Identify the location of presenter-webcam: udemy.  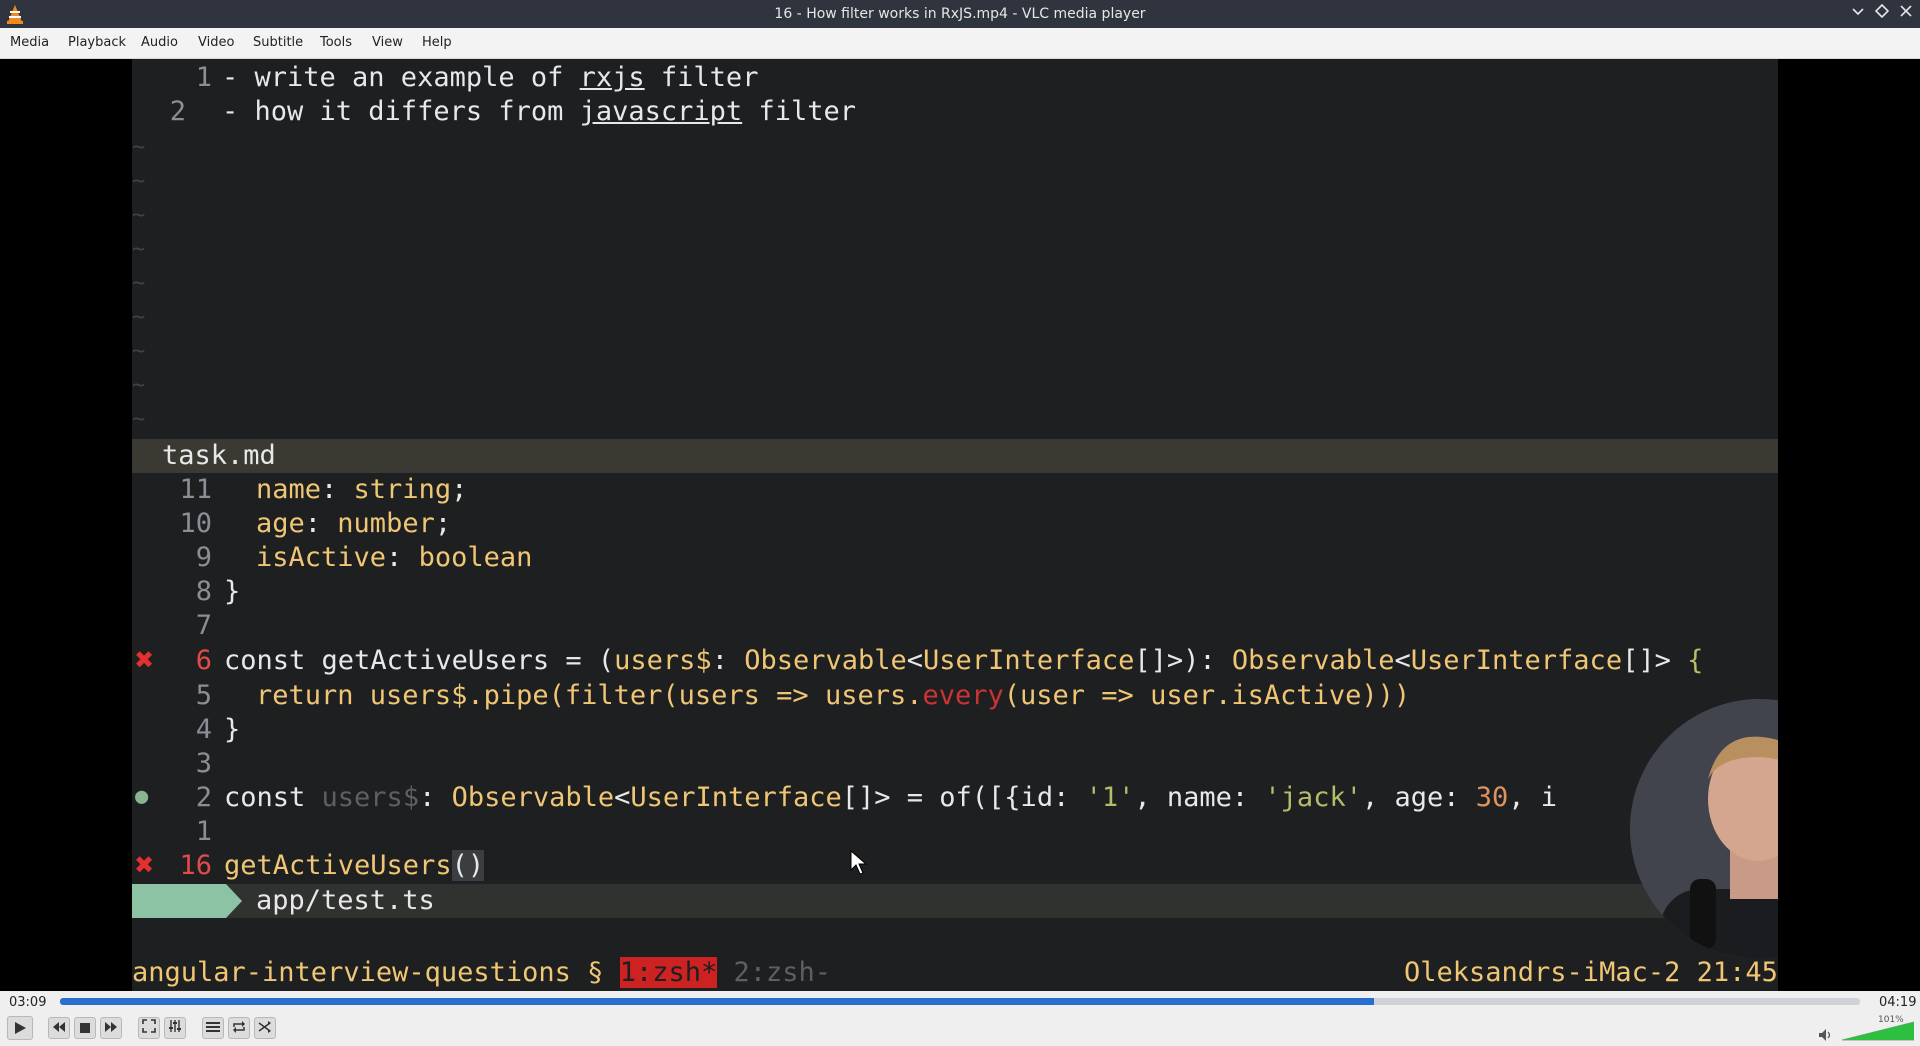
(1704, 829).